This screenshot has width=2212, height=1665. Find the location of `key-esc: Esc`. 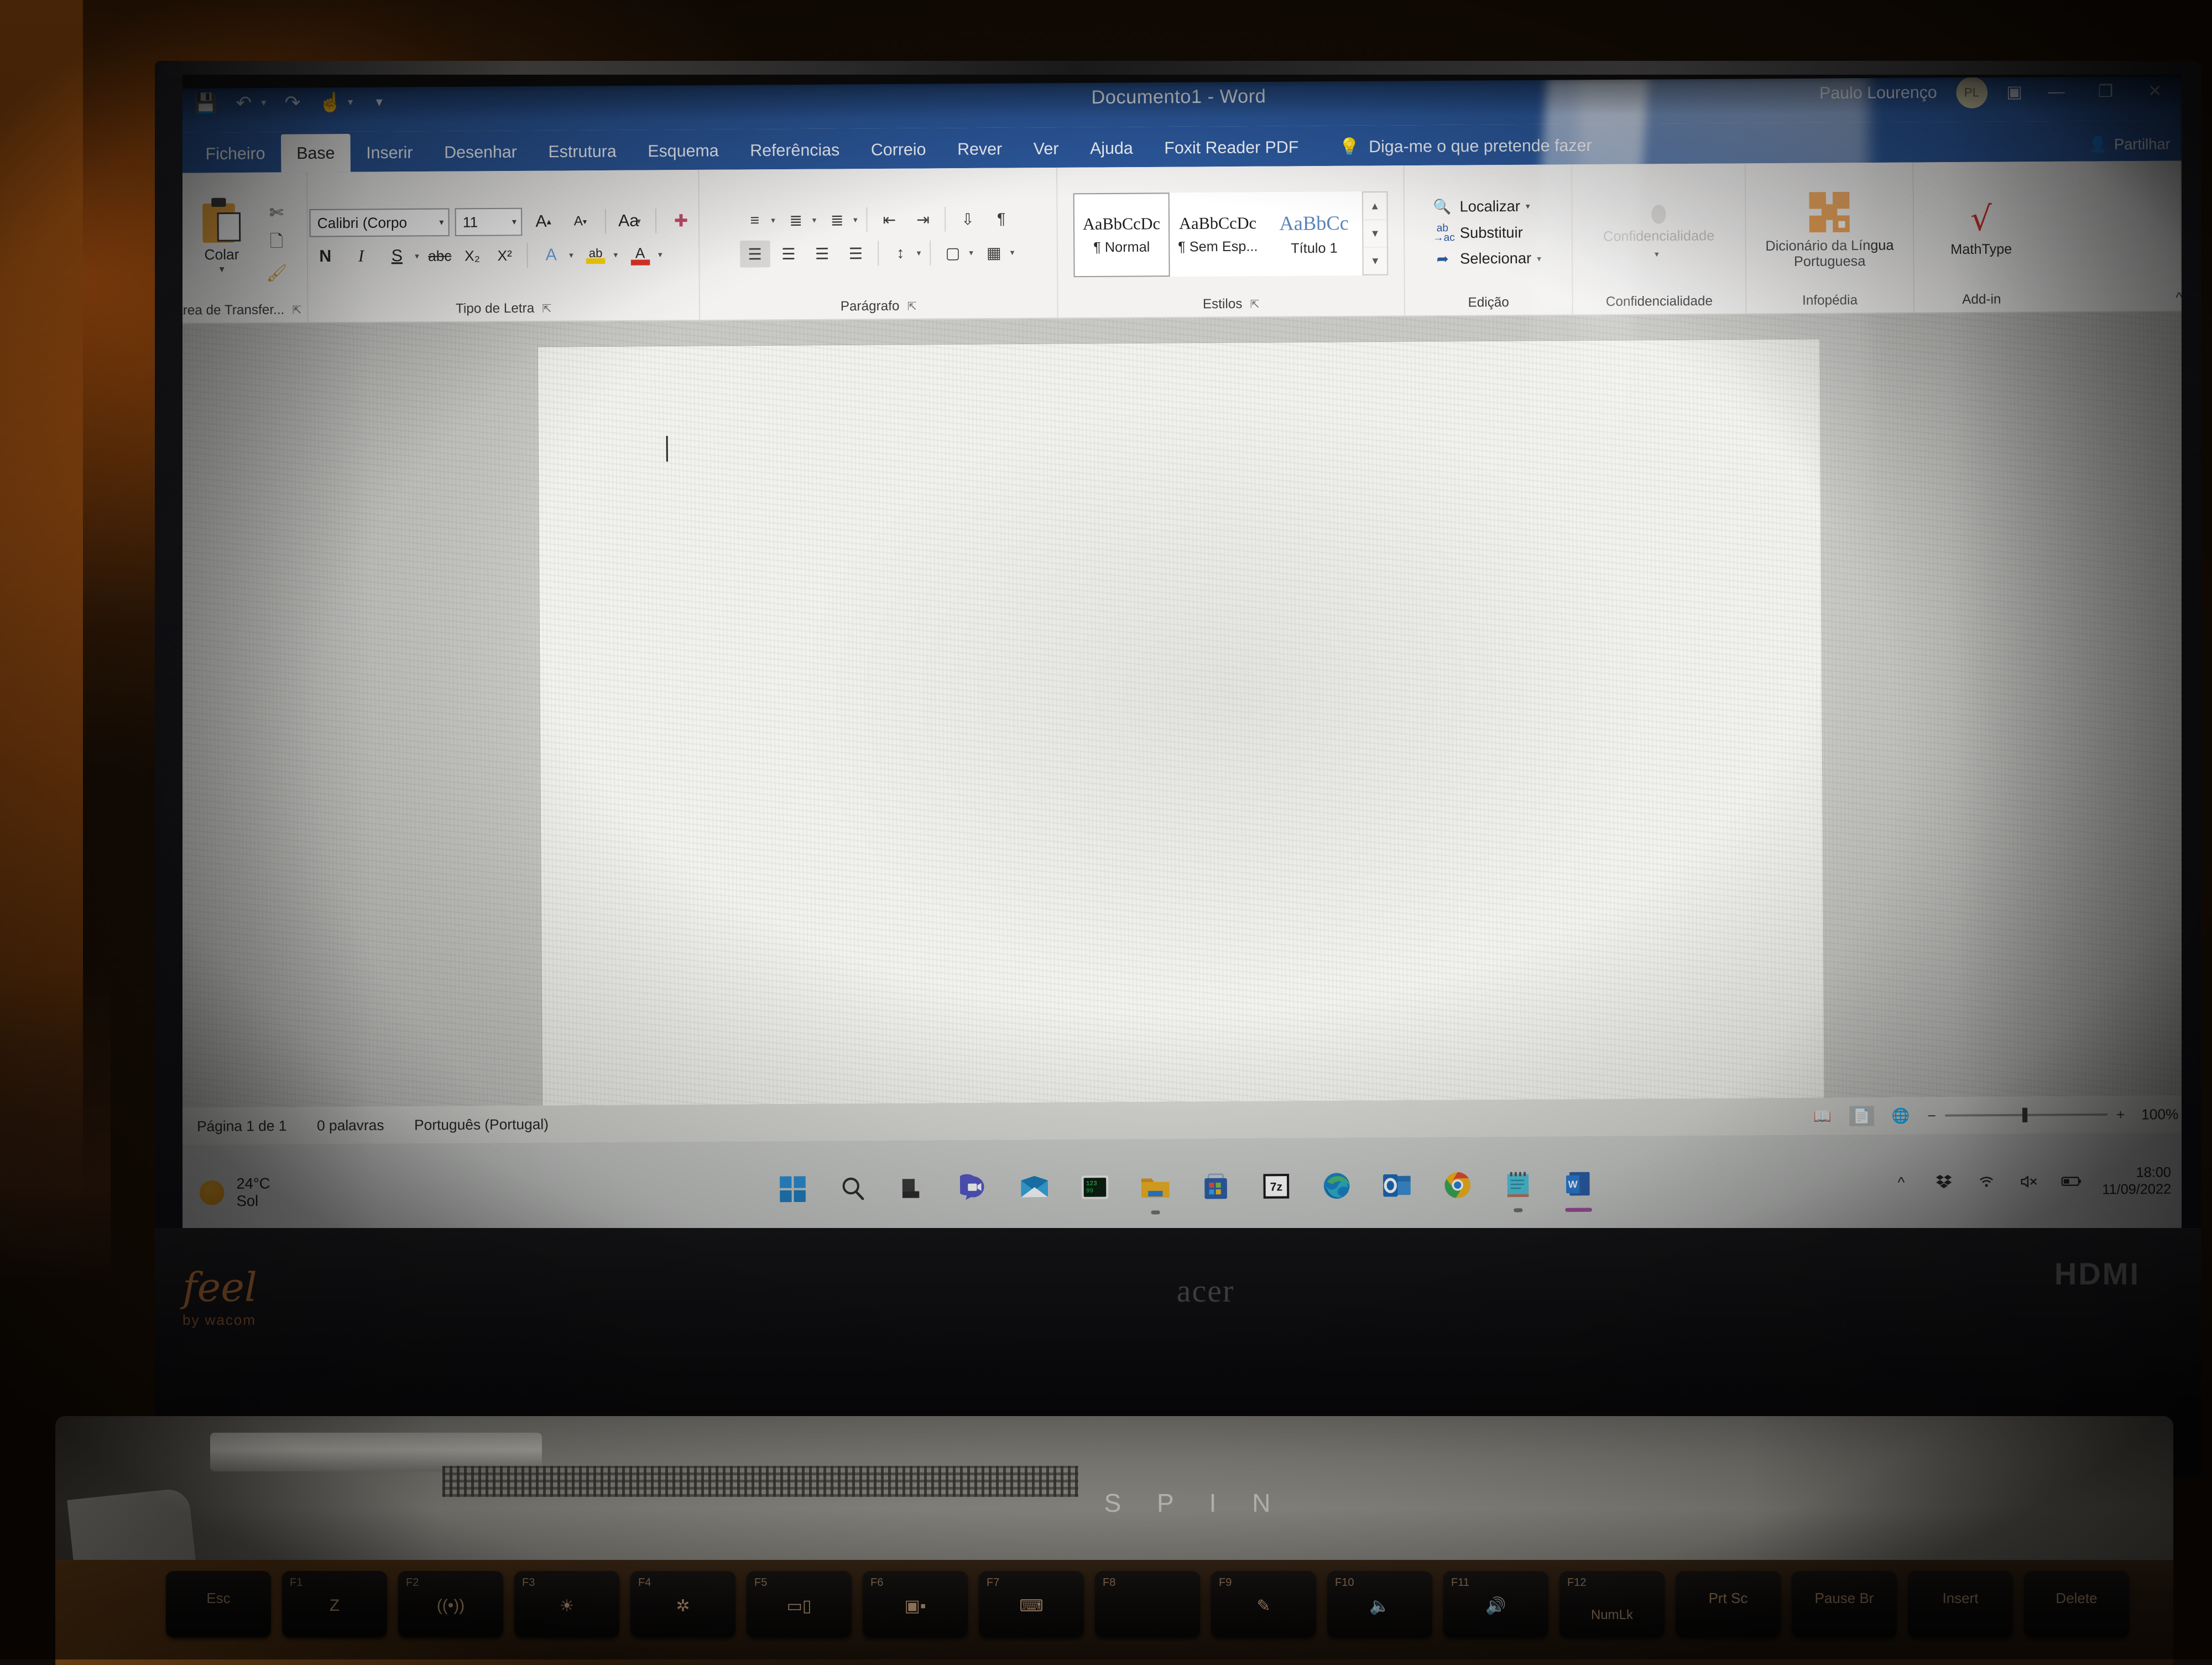

key-esc: Esc is located at coordinates (219, 1604).